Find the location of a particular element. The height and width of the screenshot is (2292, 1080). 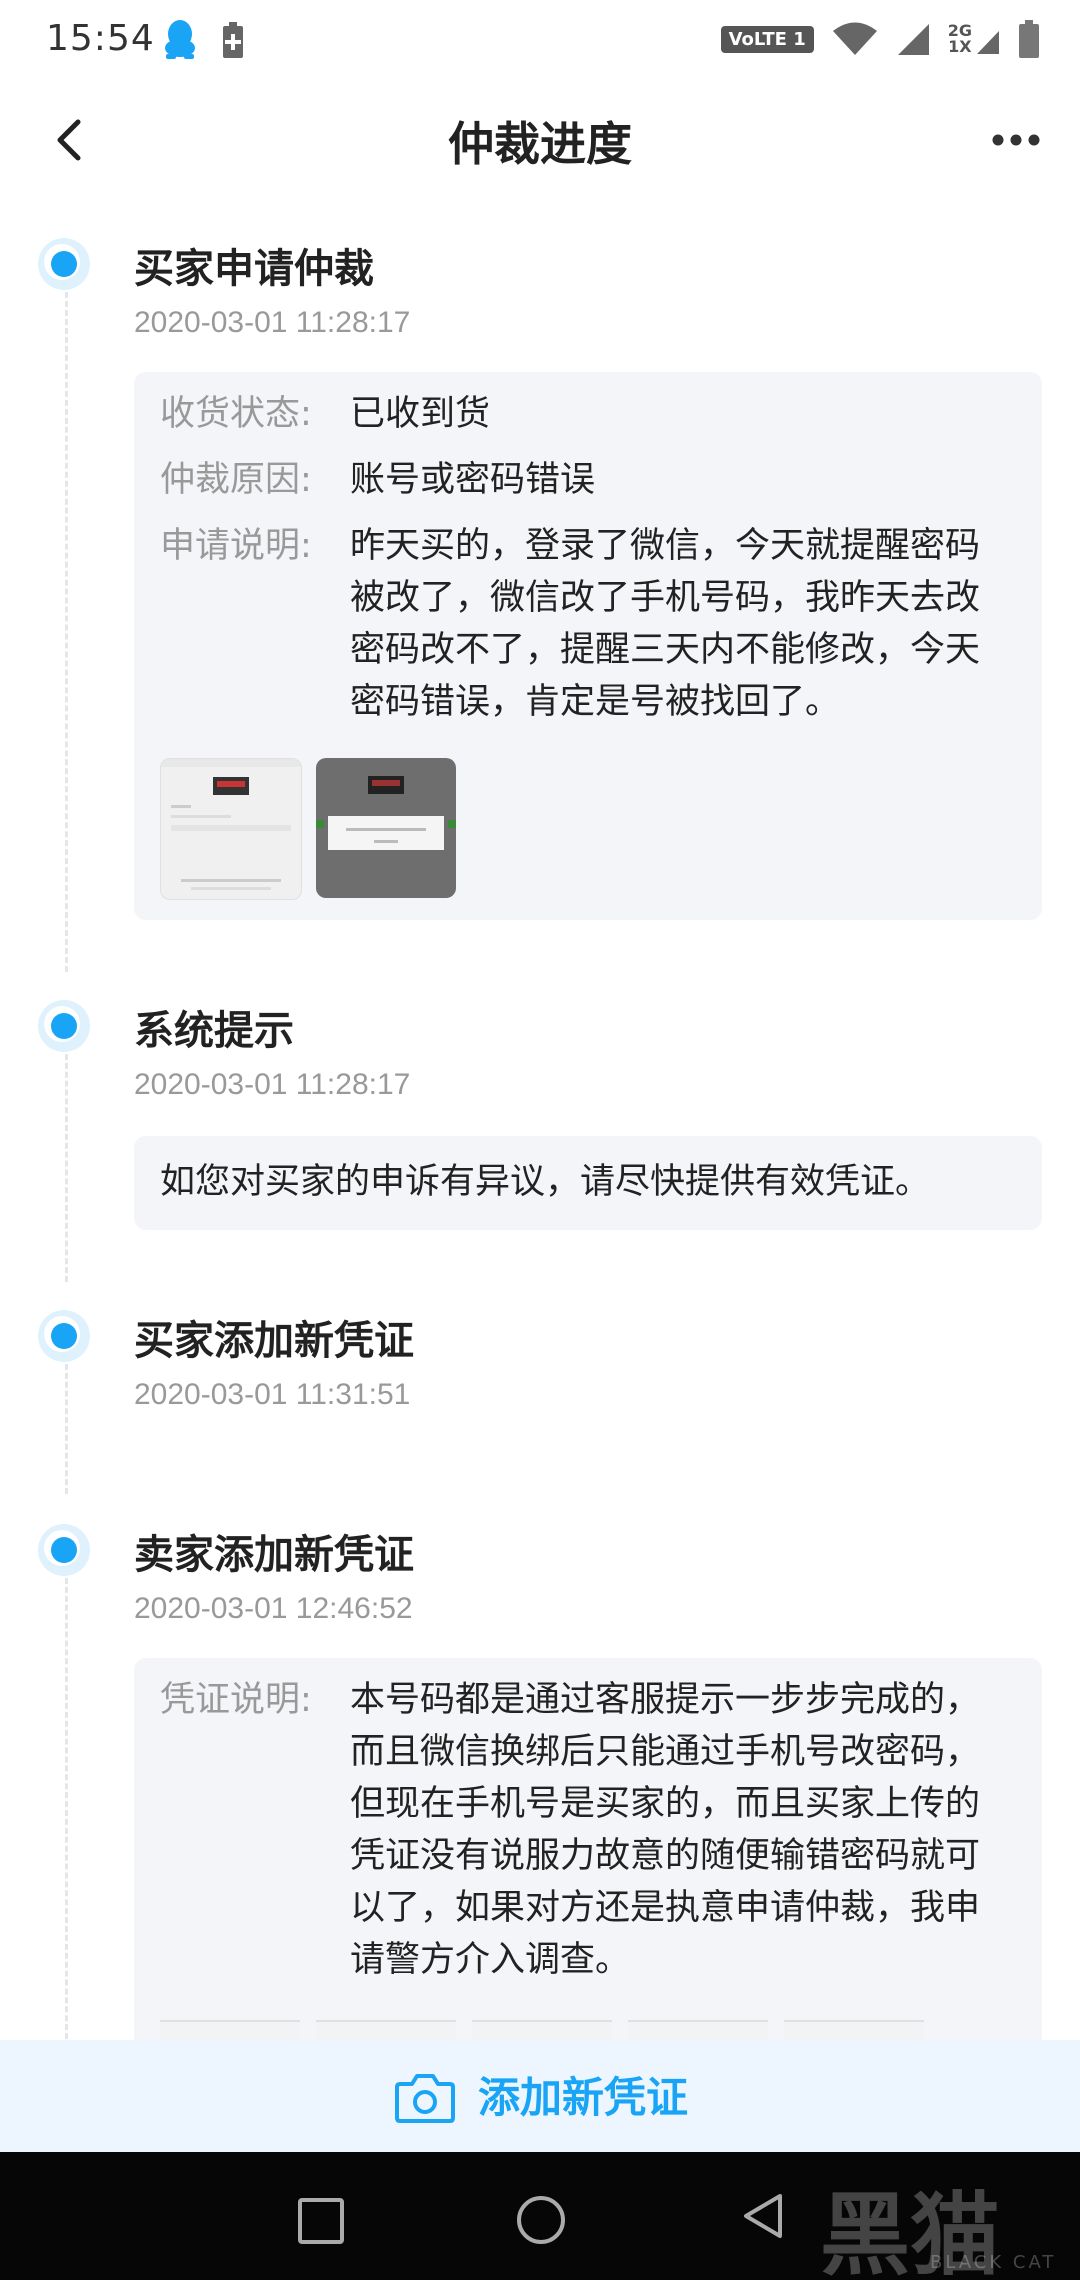

add-evidence-button: 添加新凭证 is located at coordinates (540, 2096).